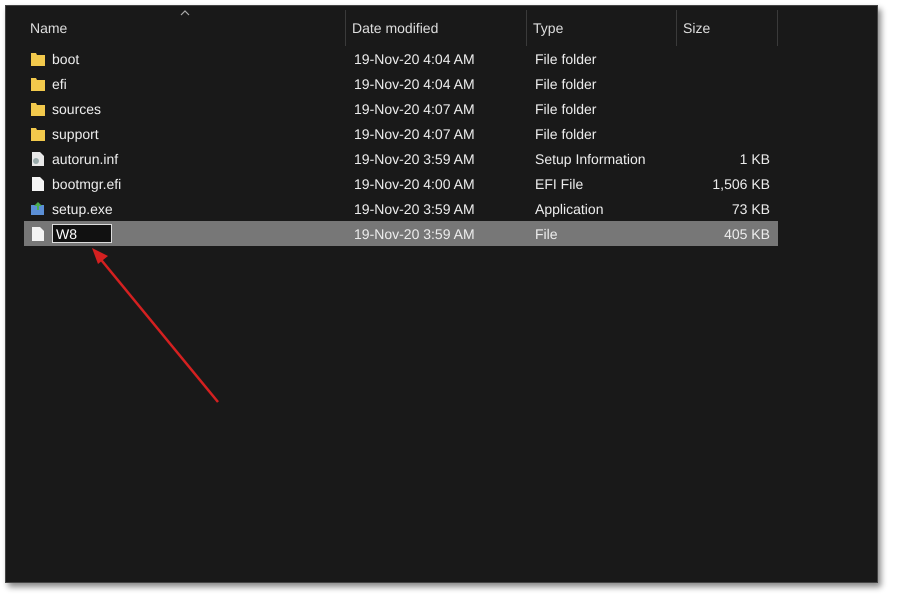 The height and width of the screenshot is (603, 900). I want to click on file-size: 1 KB, so click(755, 158).